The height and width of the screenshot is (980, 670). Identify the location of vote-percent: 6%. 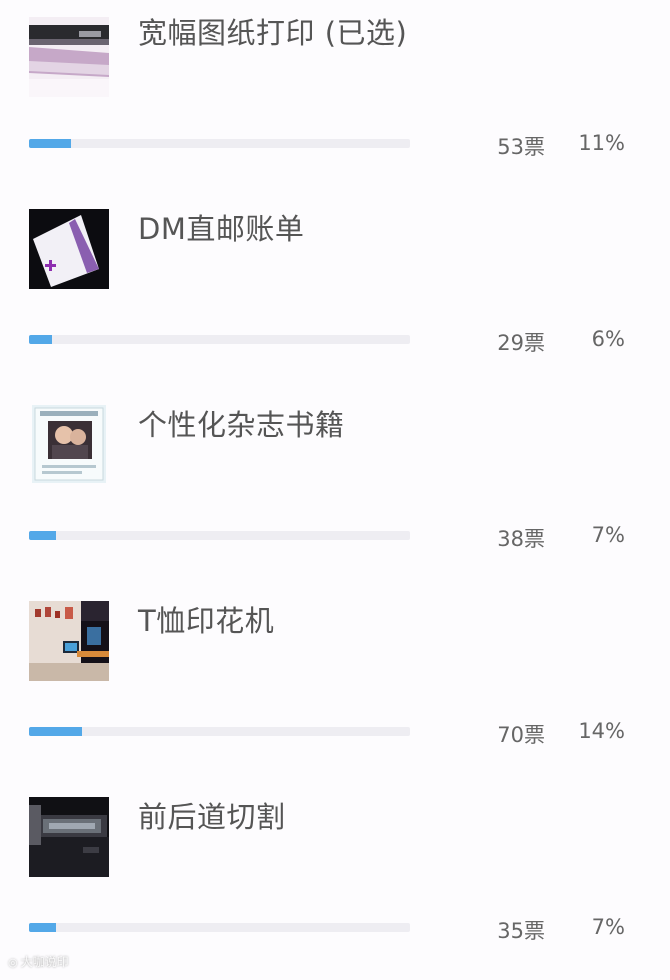
(608, 339).